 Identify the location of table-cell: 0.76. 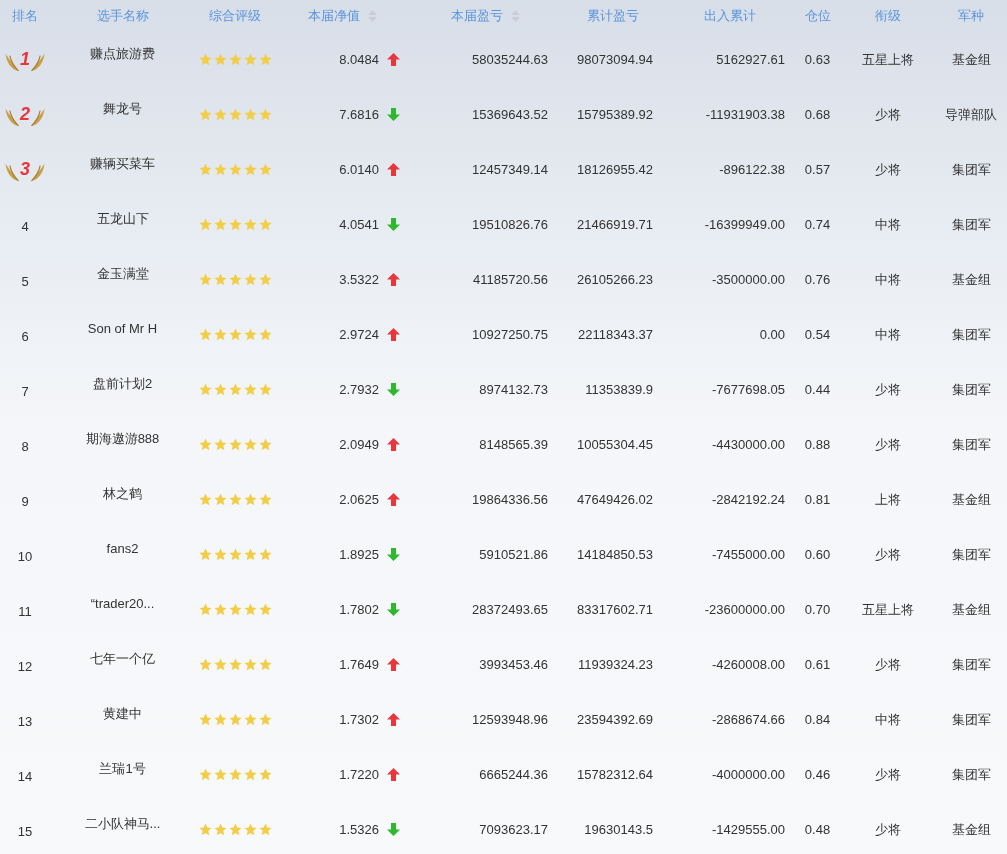
(817, 279).